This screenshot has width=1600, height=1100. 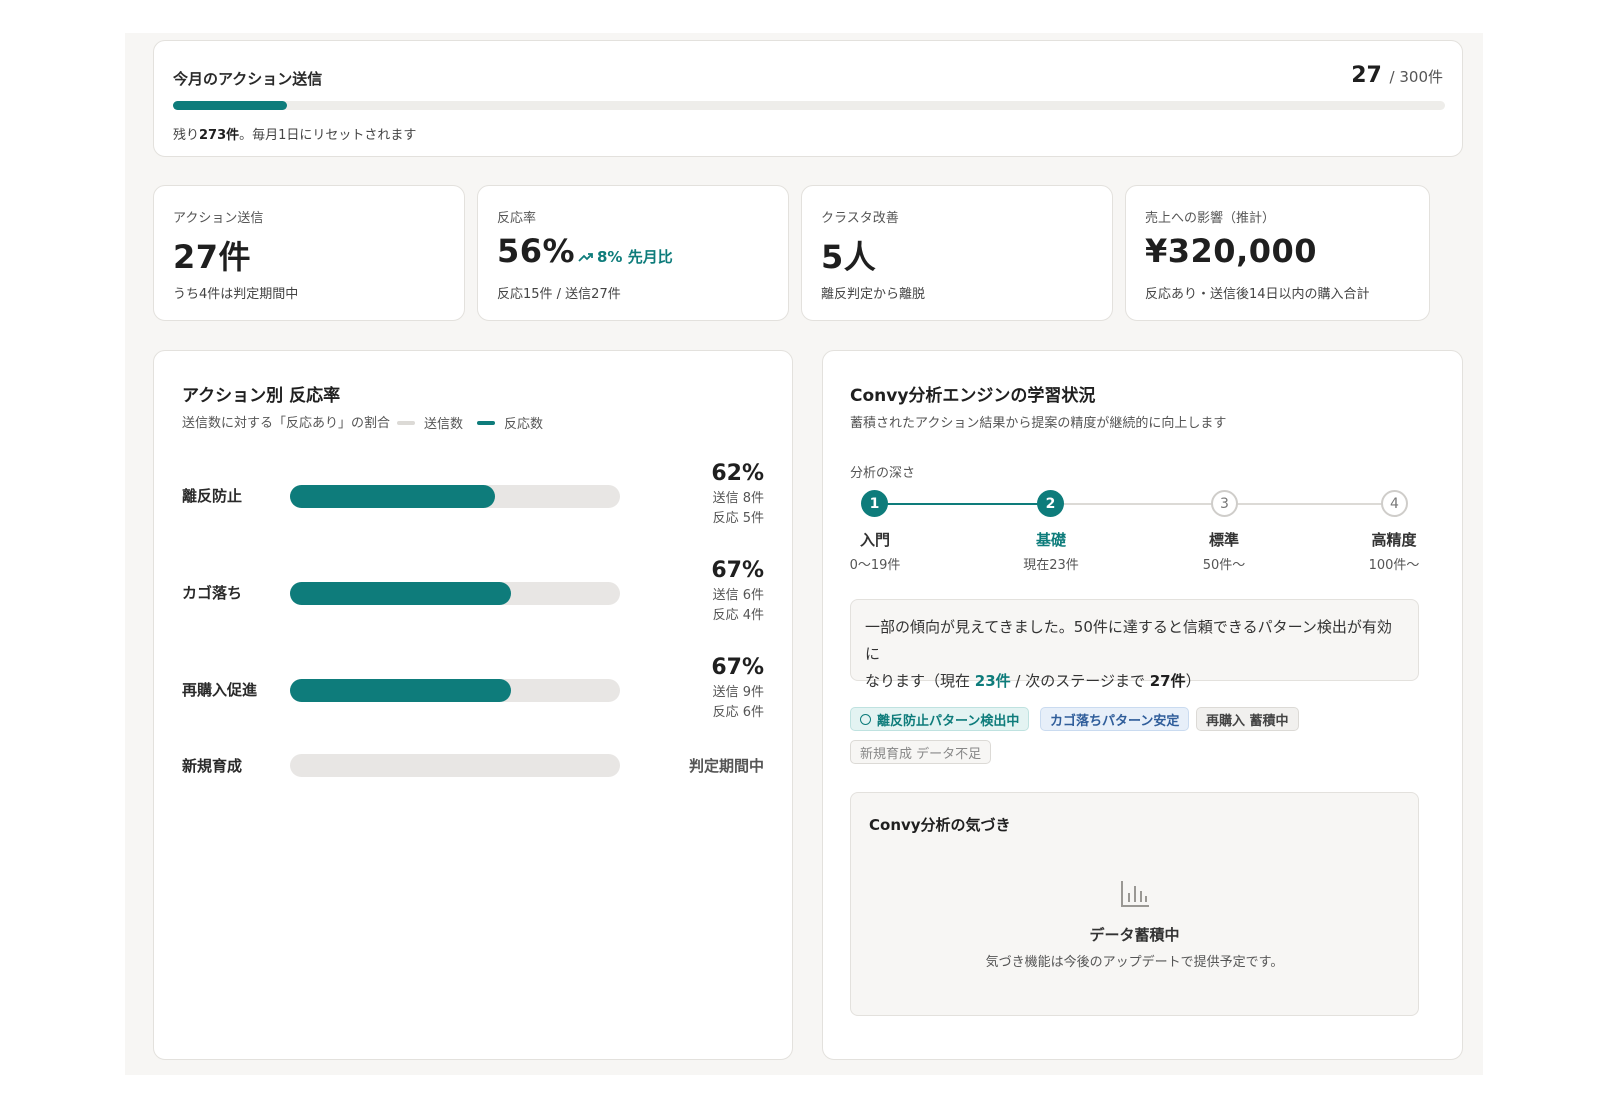 I want to click on tag-churn-pattern: 離反防止パターン検出中, so click(x=940, y=719).